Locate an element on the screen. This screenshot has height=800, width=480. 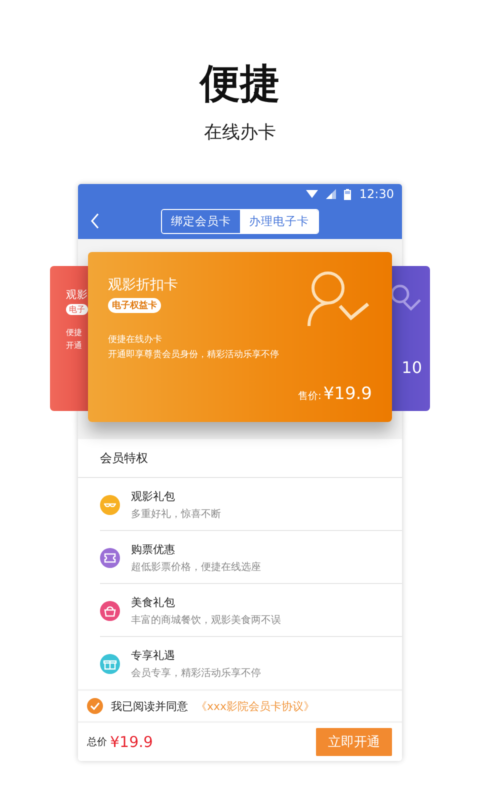
card-text: 便捷 is located at coordinates (74, 332).